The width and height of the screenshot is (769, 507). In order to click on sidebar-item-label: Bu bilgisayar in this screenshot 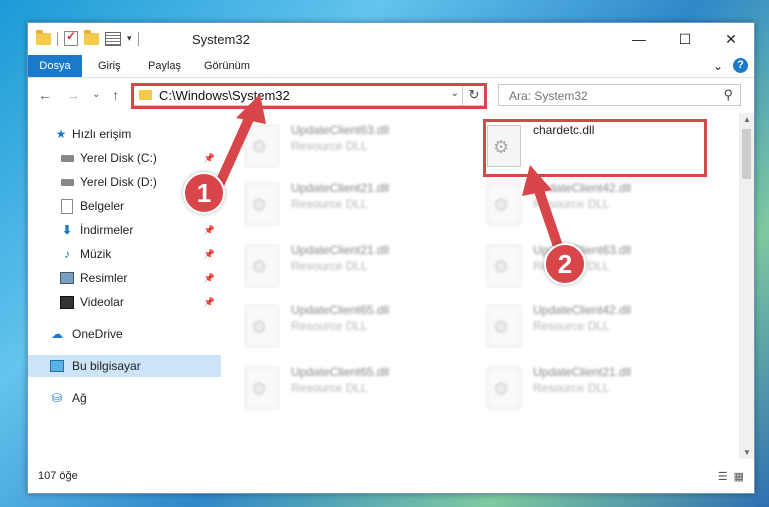, I will do `click(106, 366)`.